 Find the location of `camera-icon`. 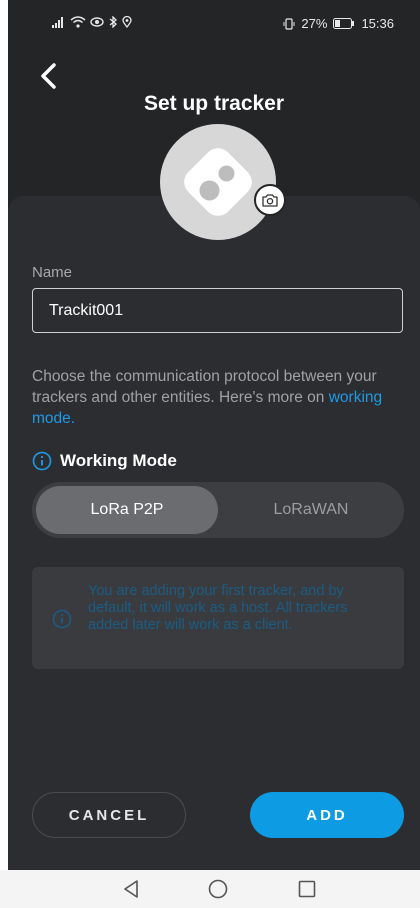

camera-icon is located at coordinates (270, 200).